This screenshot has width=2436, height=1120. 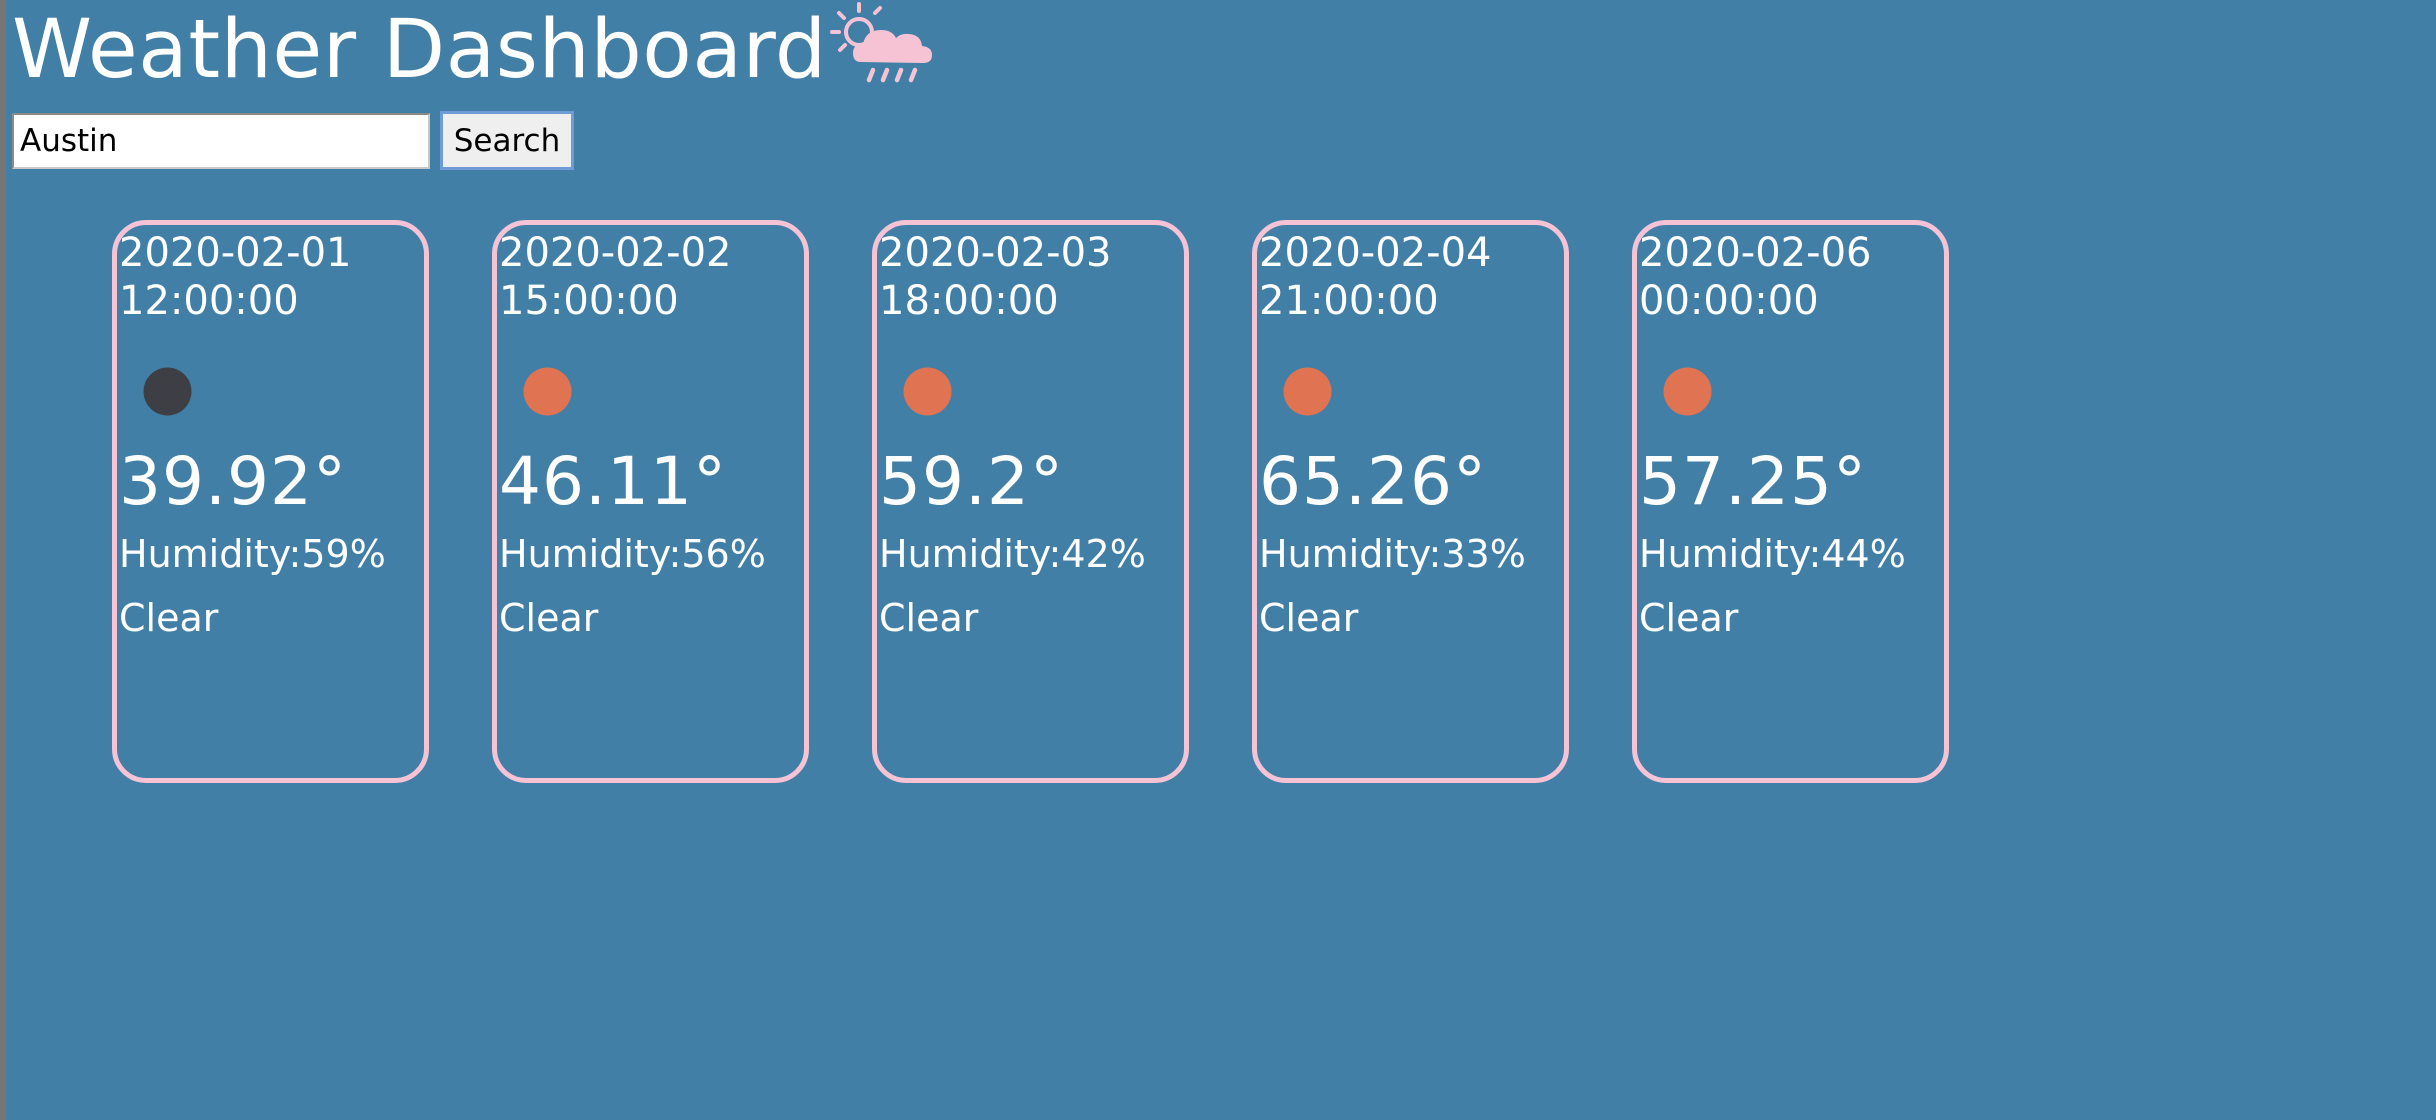 What do you see at coordinates (1755, 253) in the screenshot?
I see `forecast-date: 2020-02-06` at bounding box center [1755, 253].